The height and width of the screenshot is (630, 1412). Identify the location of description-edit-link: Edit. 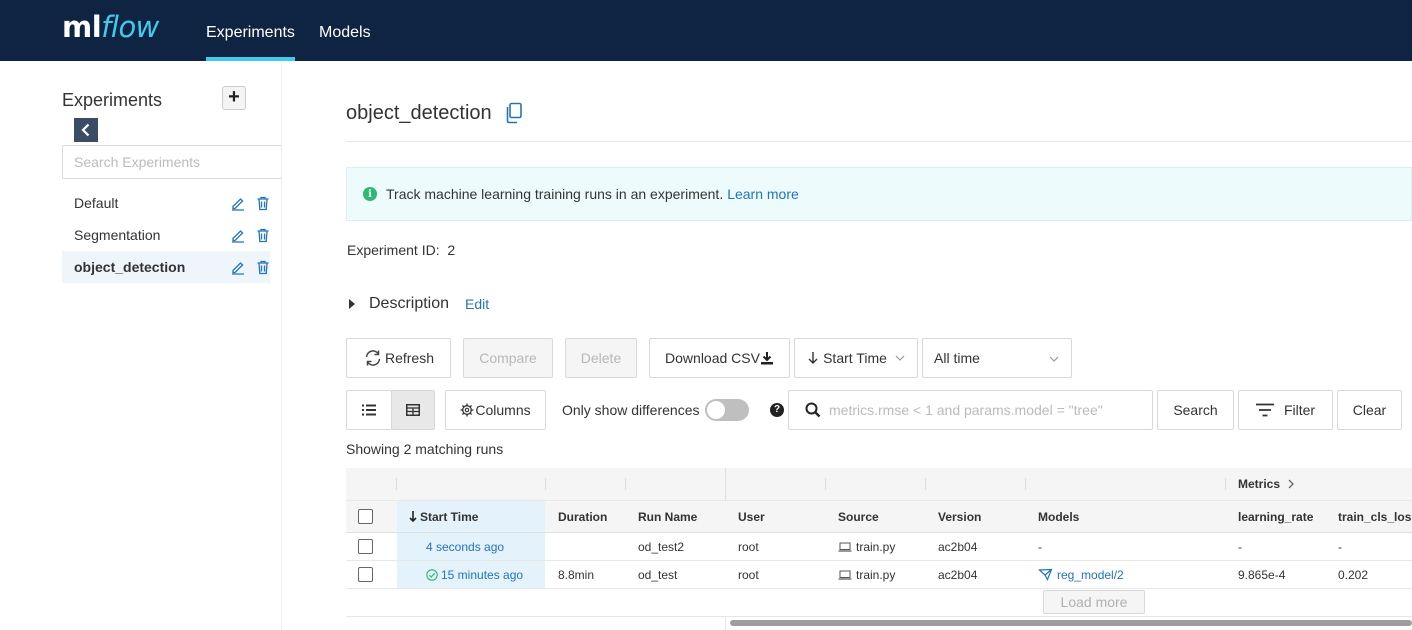
(477, 304).